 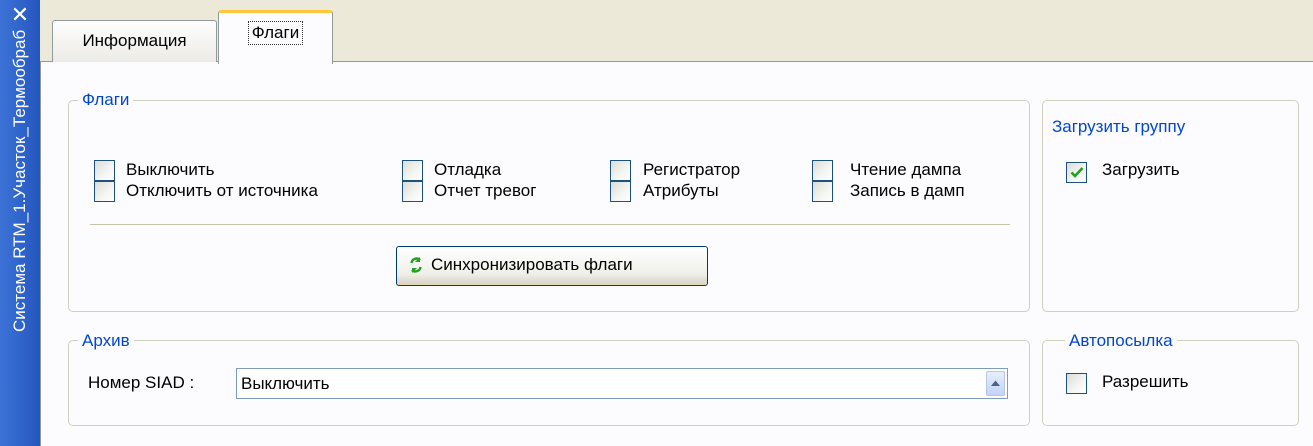 I want to click on siad-number-value: Выключить, so click(x=285, y=383).